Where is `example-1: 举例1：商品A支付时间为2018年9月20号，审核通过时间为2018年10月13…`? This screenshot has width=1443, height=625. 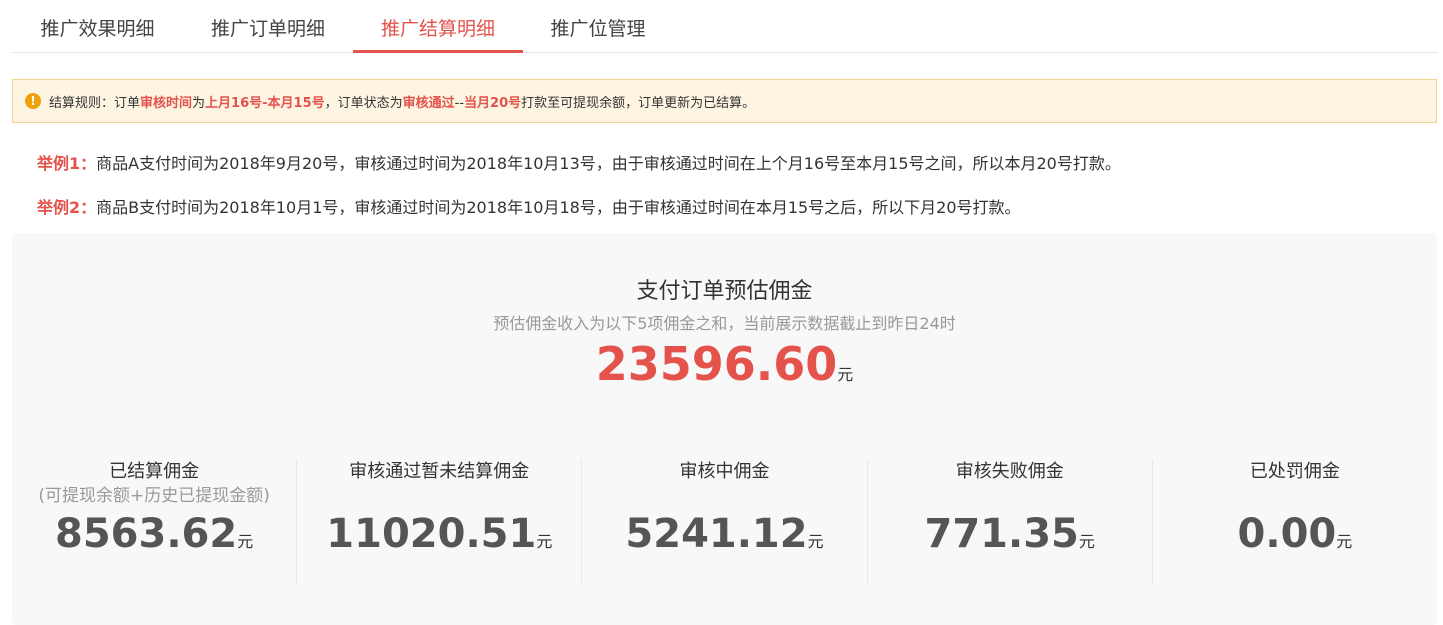
example-1: 举例1：商品A支付时间为2018年9月20号，审核通过时间为2018年10月13… is located at coordinates (579, 162).